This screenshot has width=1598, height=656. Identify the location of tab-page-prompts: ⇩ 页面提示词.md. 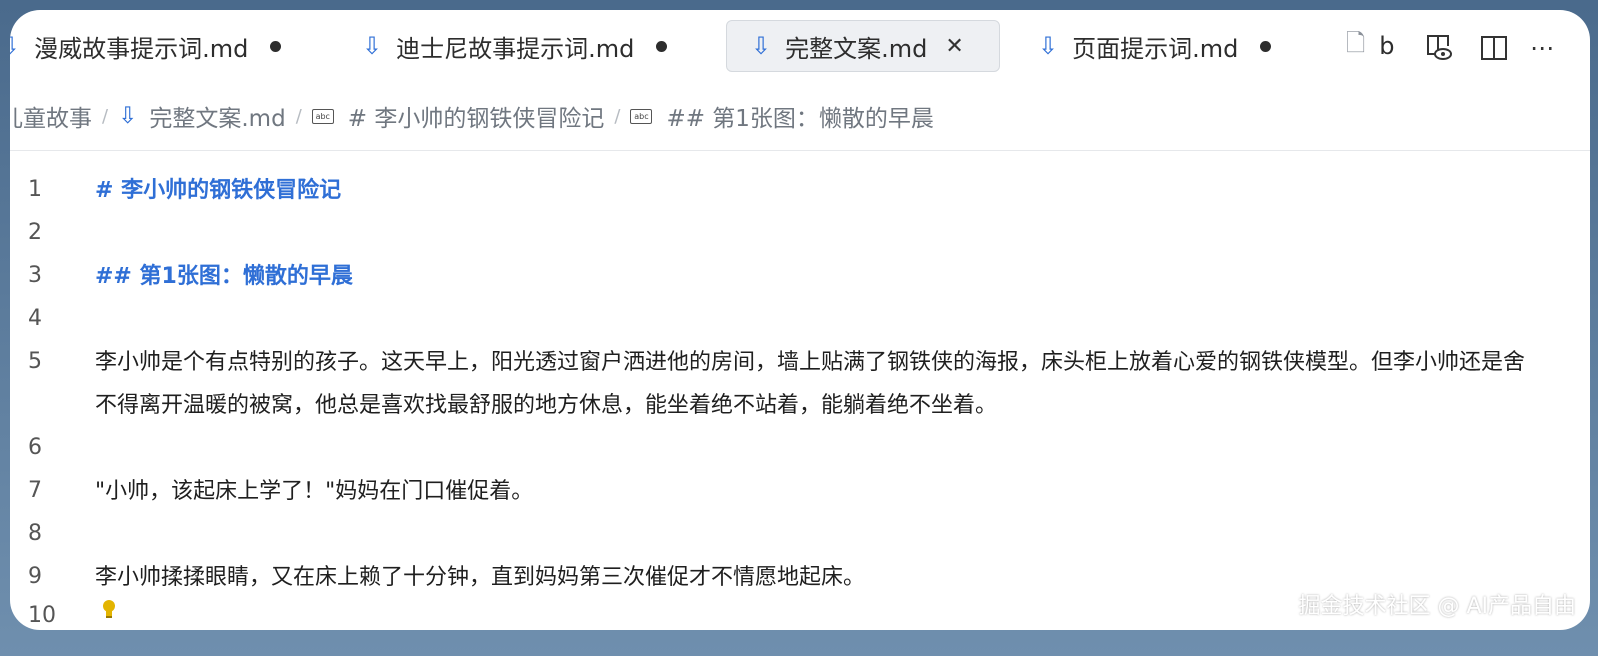
(1155, 46).